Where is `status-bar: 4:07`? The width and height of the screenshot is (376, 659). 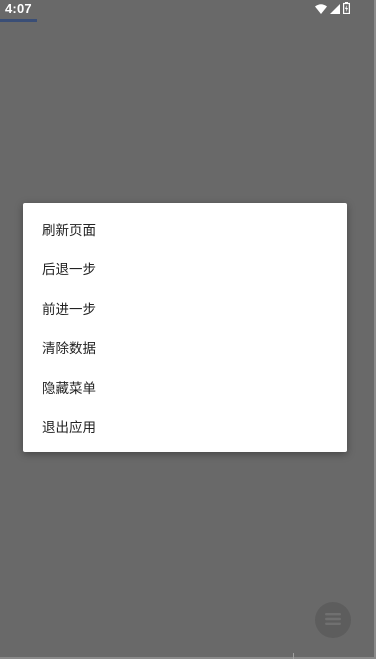
status-bar: 4:07 is located at coordinates (188, 9).